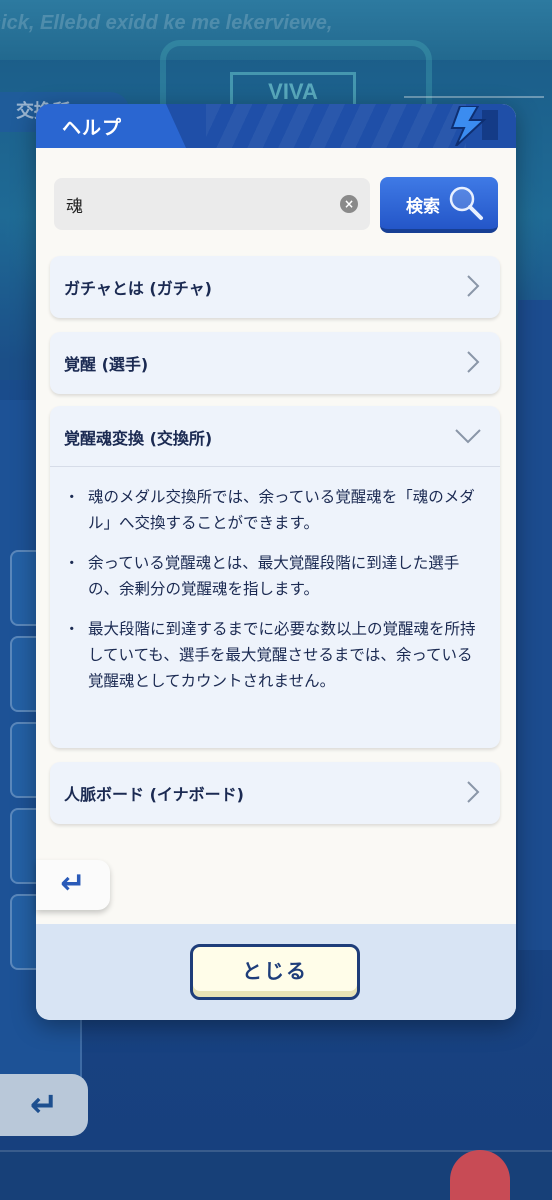 The height and width of the screenshot is (1200, 552). I want to click on help-item-title: 覚醒魂変換 (交換所), so click(138, 438).